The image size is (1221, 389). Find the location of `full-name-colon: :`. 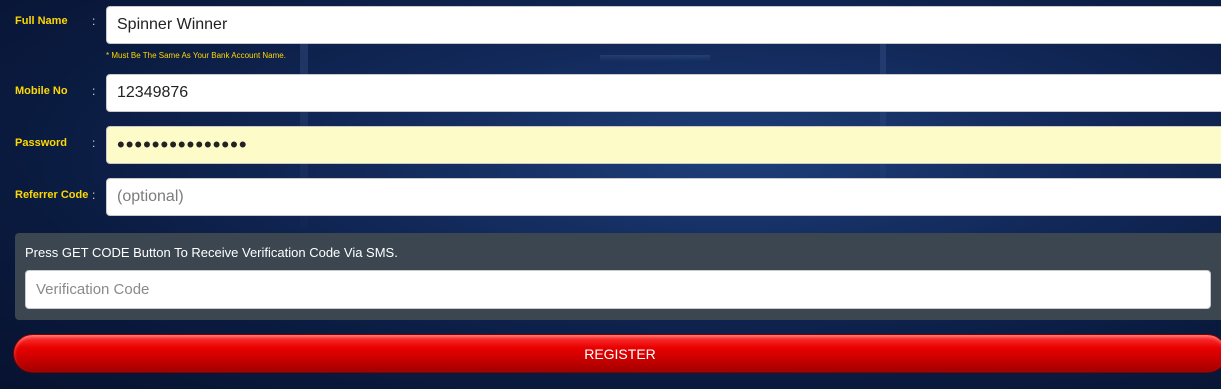

full-name-colon: : is located at coordinates (94, 21).